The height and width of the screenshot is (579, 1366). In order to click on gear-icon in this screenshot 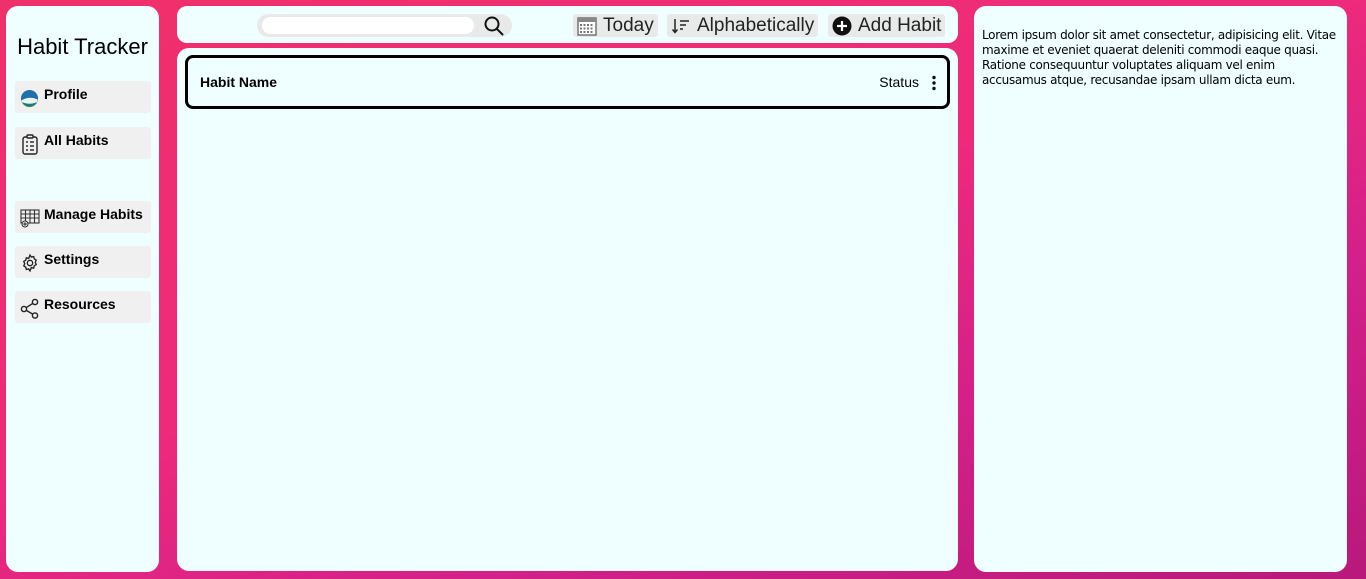, I will do `click(29, 263)`.